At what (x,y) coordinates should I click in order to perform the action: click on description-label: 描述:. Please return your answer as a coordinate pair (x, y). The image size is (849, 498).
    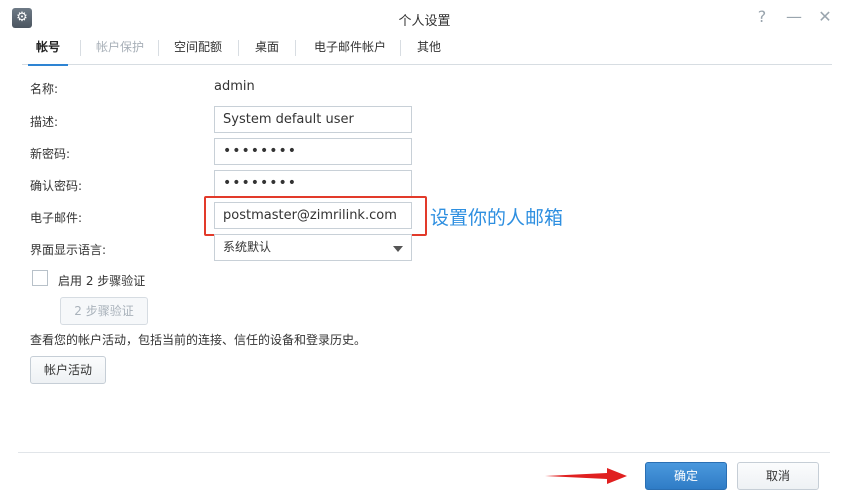
    Looking at the image, I should click on (44, 122).